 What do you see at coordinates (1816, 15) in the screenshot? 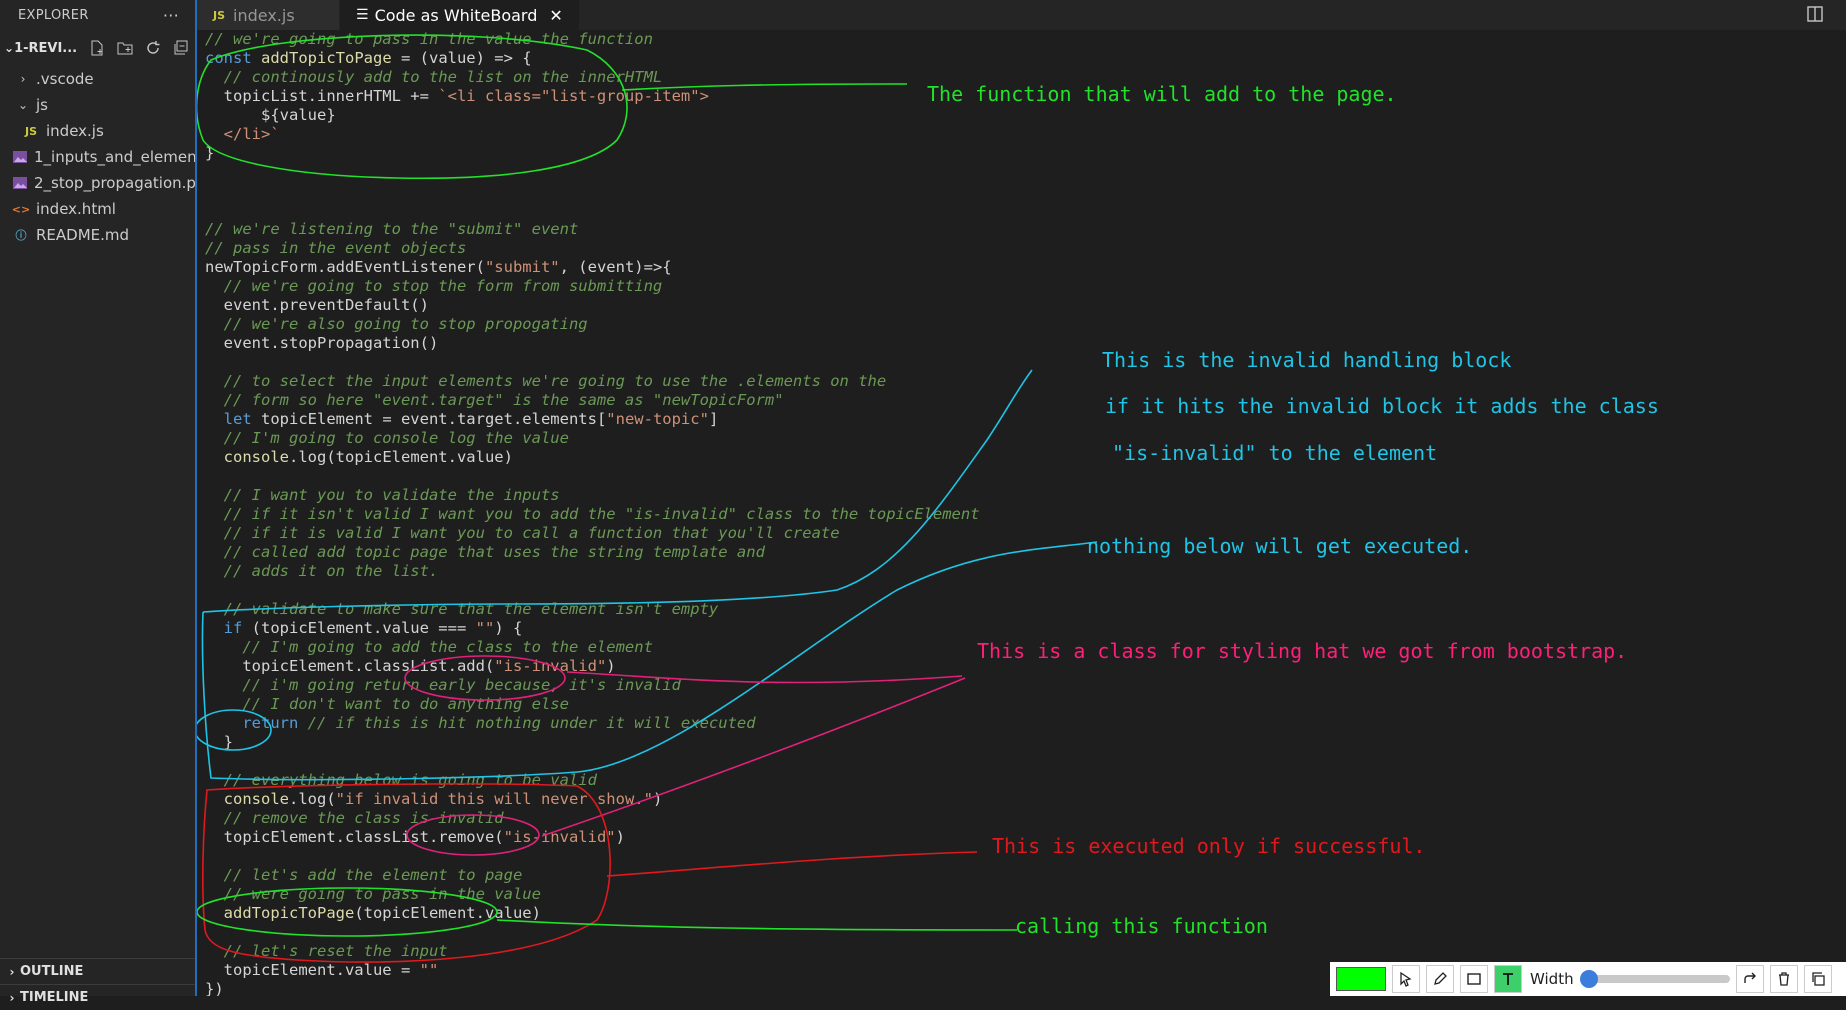
I see `split-editor-icon` at bounding box center [1816, 15].